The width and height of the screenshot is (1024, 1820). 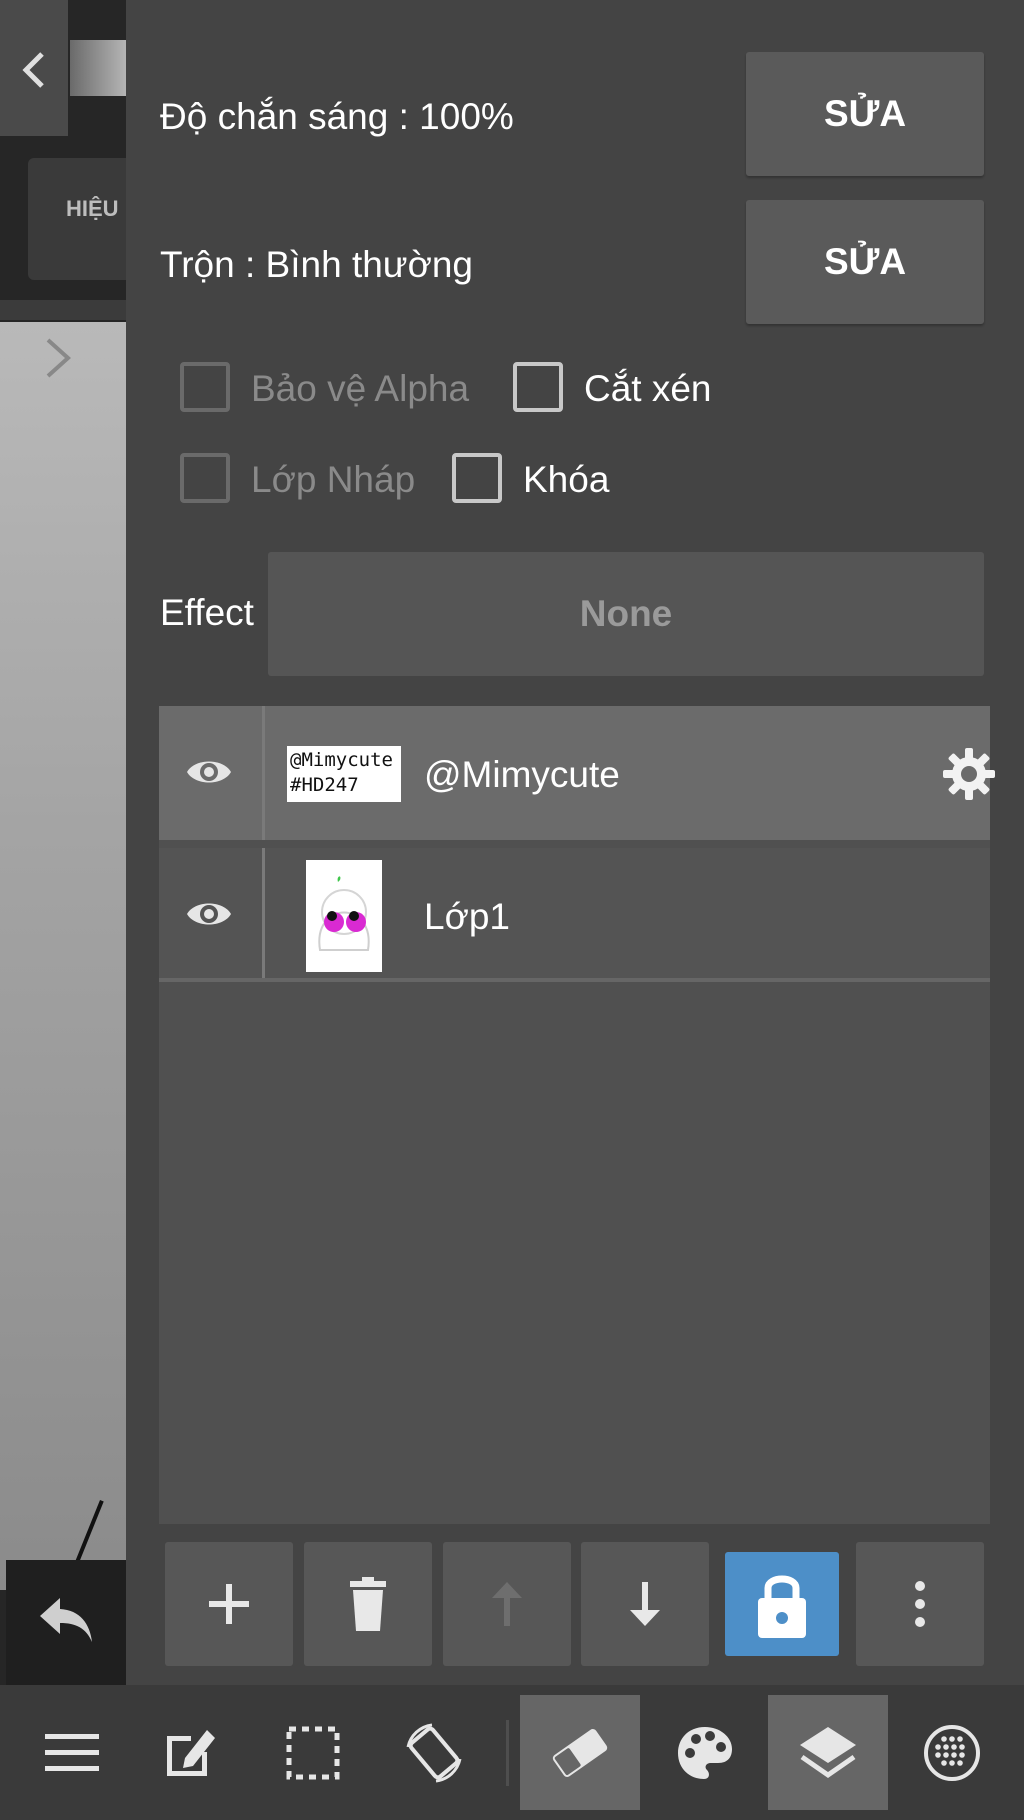 What do you see at coordinates (865, 262) in the screenshot?
I see `edit-blend-button: SỬA` at bounding box center [865, 262].